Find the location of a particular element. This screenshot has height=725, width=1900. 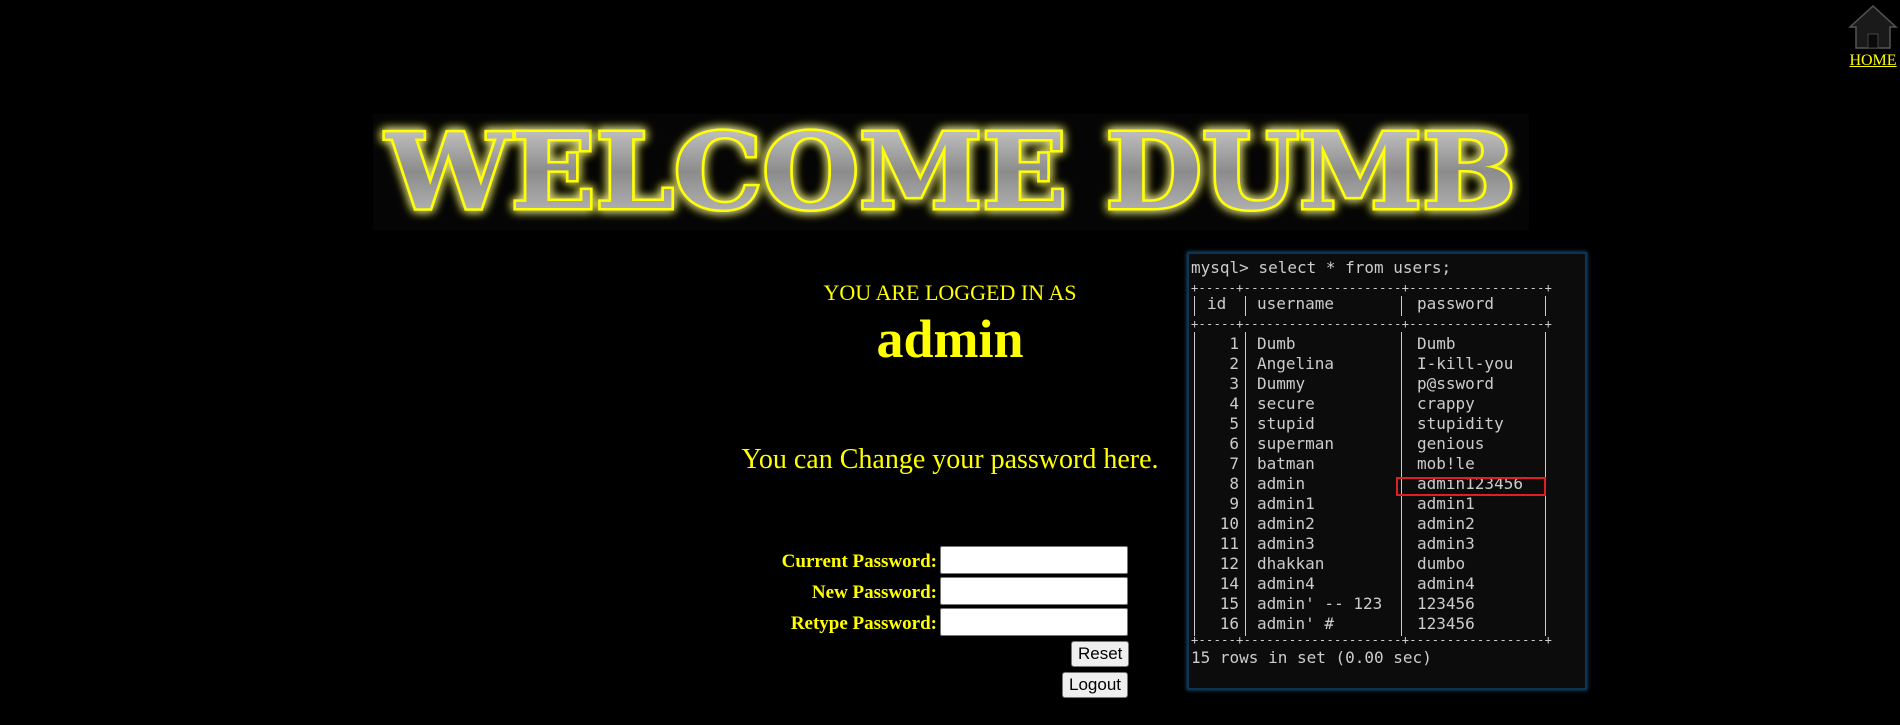

row-id: 1 is located at coordinates (1234, 343).